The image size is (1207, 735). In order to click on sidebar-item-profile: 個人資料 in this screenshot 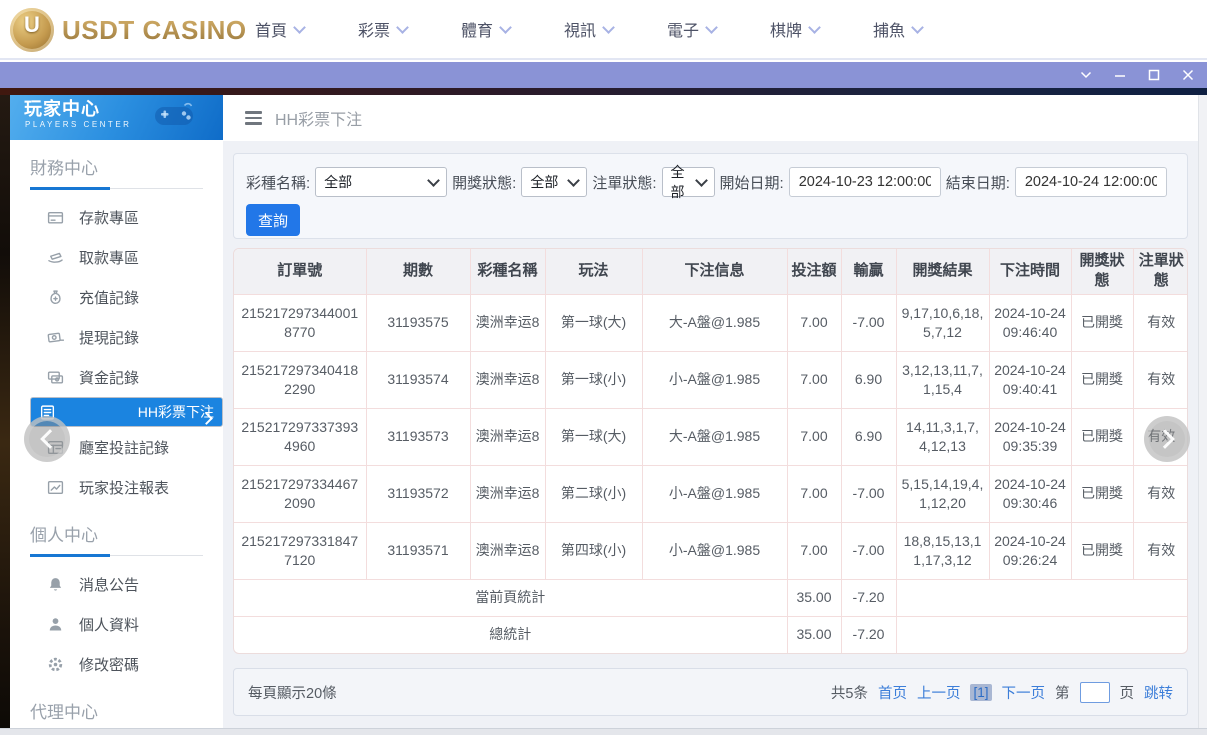, I will do `click(126, 624)`.